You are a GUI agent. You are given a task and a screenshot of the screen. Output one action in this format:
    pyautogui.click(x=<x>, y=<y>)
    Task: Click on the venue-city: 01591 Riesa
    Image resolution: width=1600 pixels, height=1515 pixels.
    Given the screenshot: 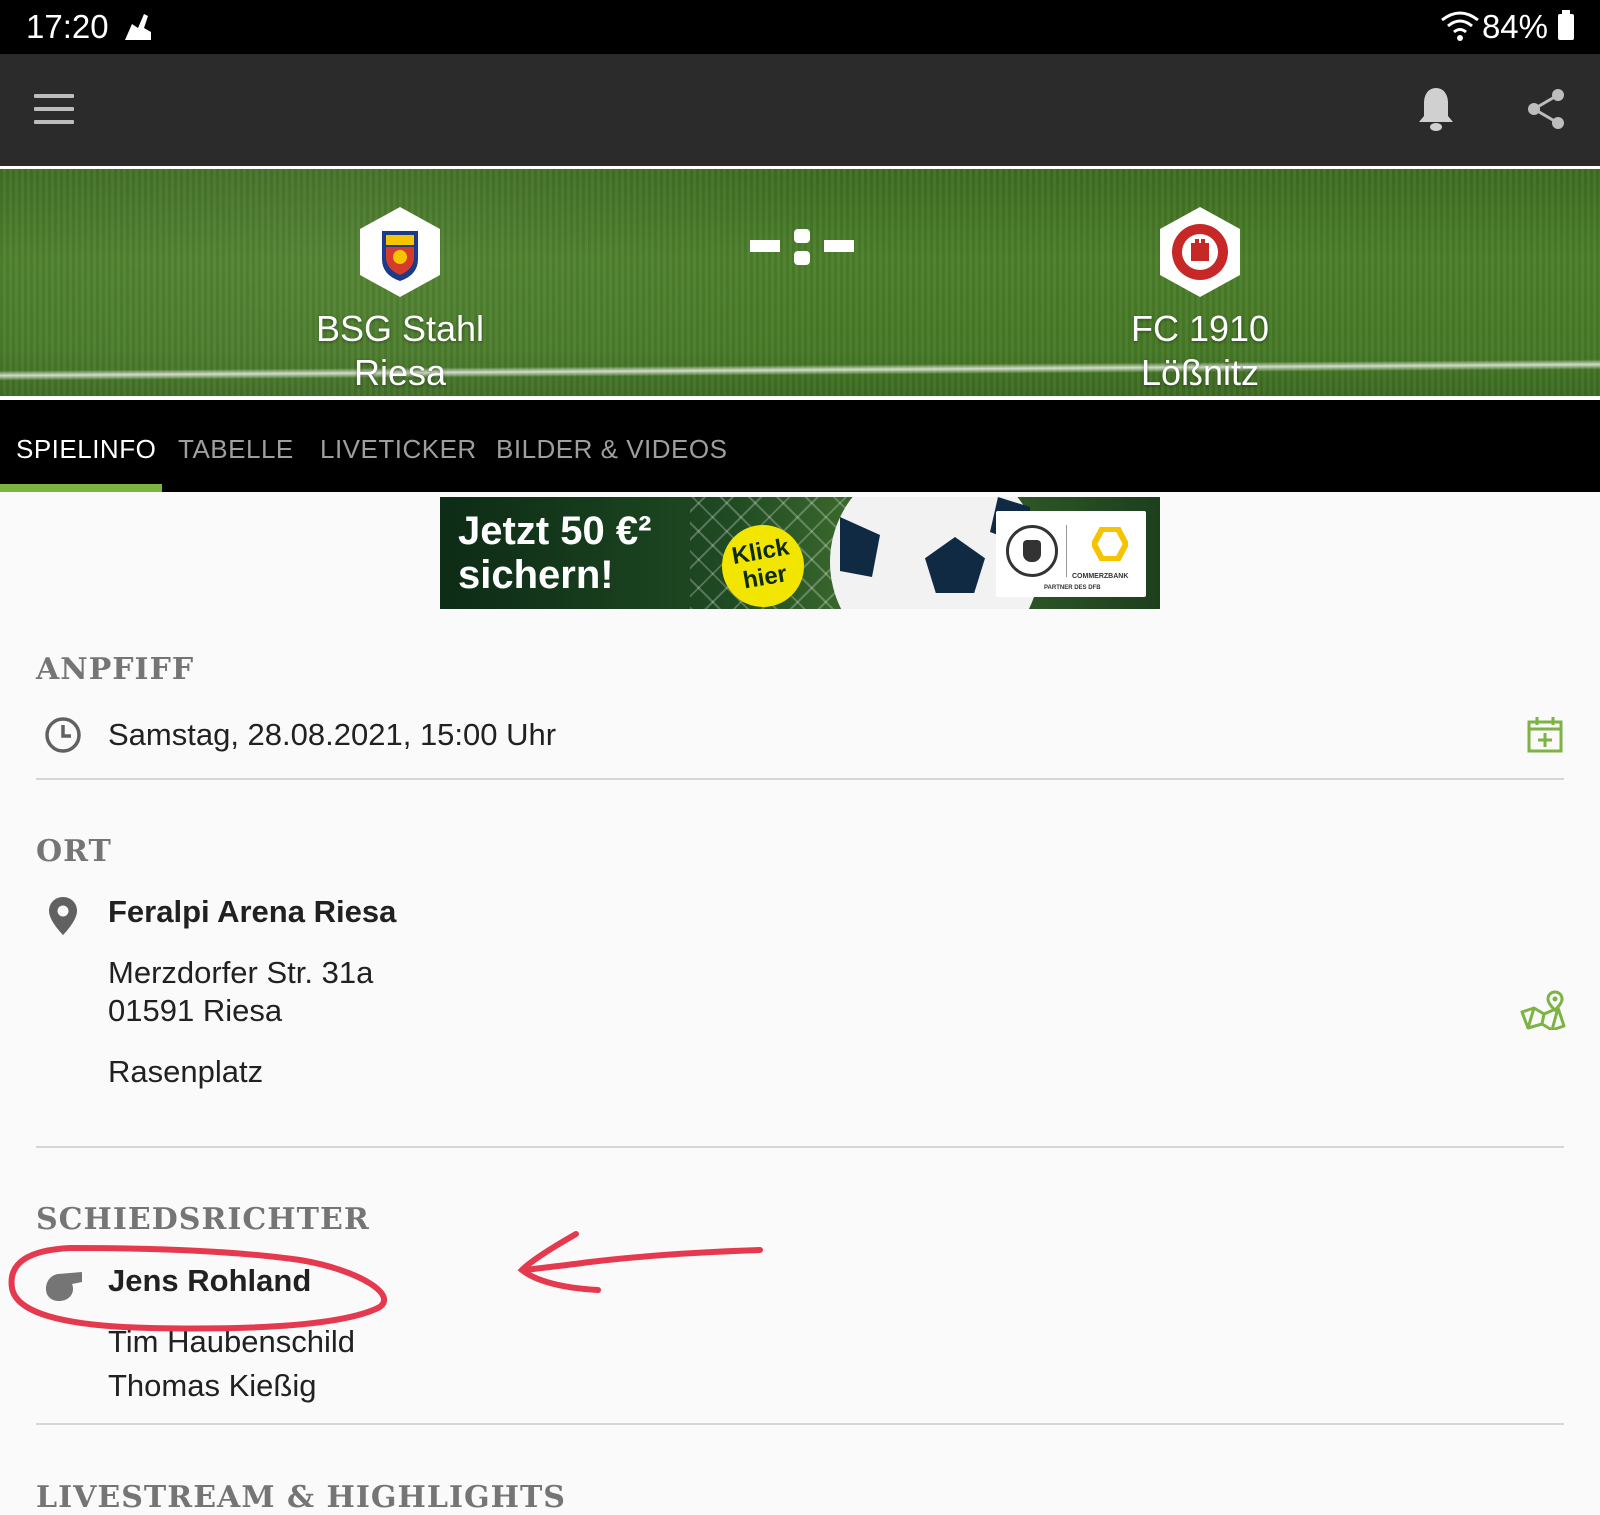 What is the action you would take?
    pyautogui.click(x=195, y=1010)
    